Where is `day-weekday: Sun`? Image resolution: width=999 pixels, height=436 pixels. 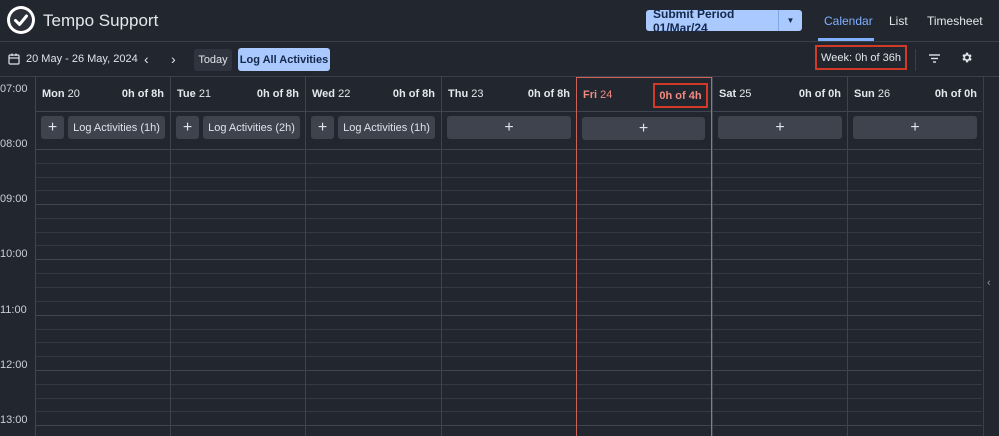 day-weekday: Sun is located at coordinates (864, 94).